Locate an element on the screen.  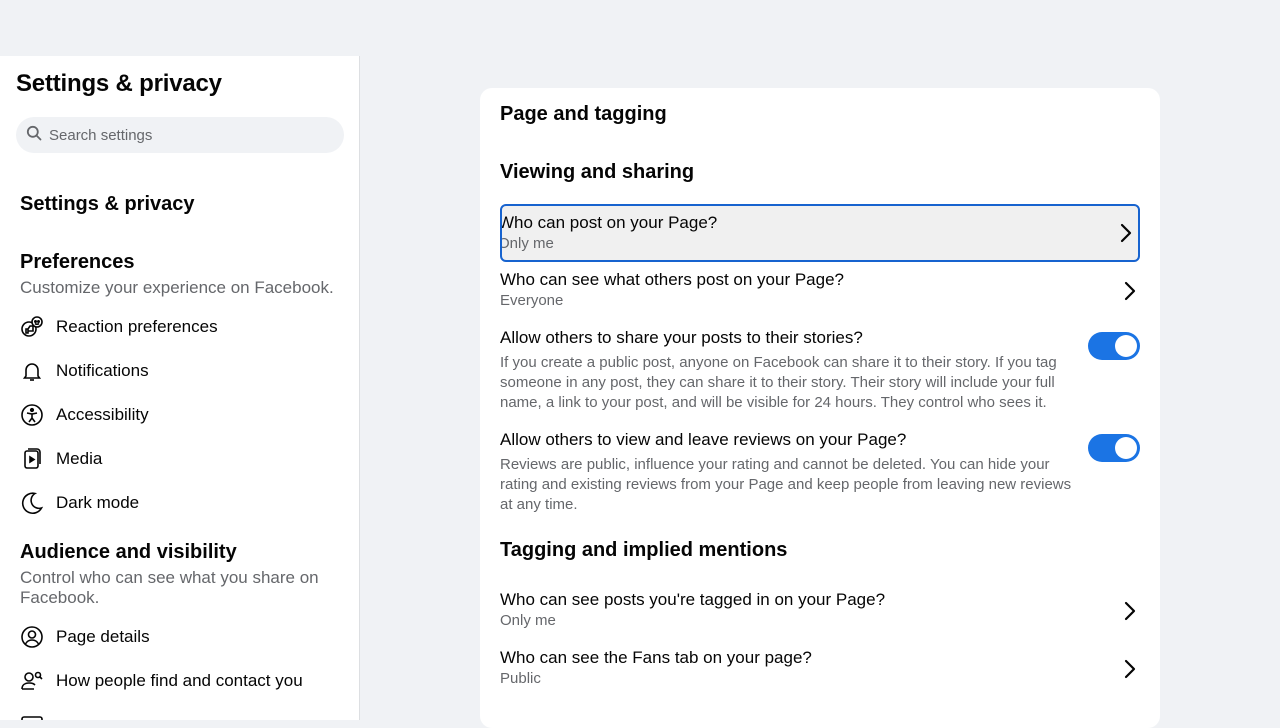
sidebar-item-label: How people find and contact you is located at coordinates (179, 680).